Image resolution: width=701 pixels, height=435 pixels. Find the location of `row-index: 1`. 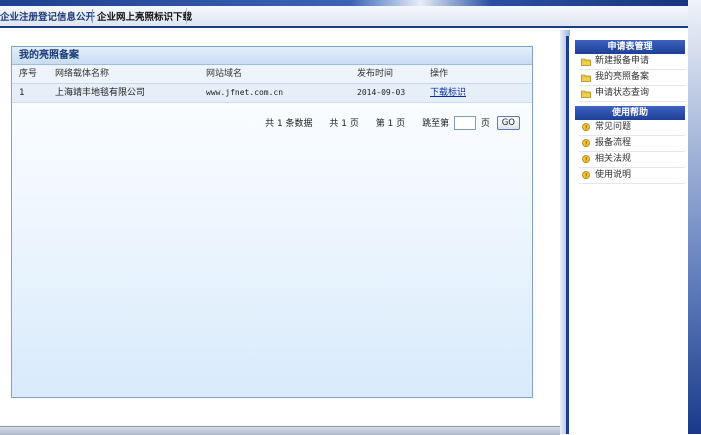

row-index: 1 is located at coordinates (22, 93).